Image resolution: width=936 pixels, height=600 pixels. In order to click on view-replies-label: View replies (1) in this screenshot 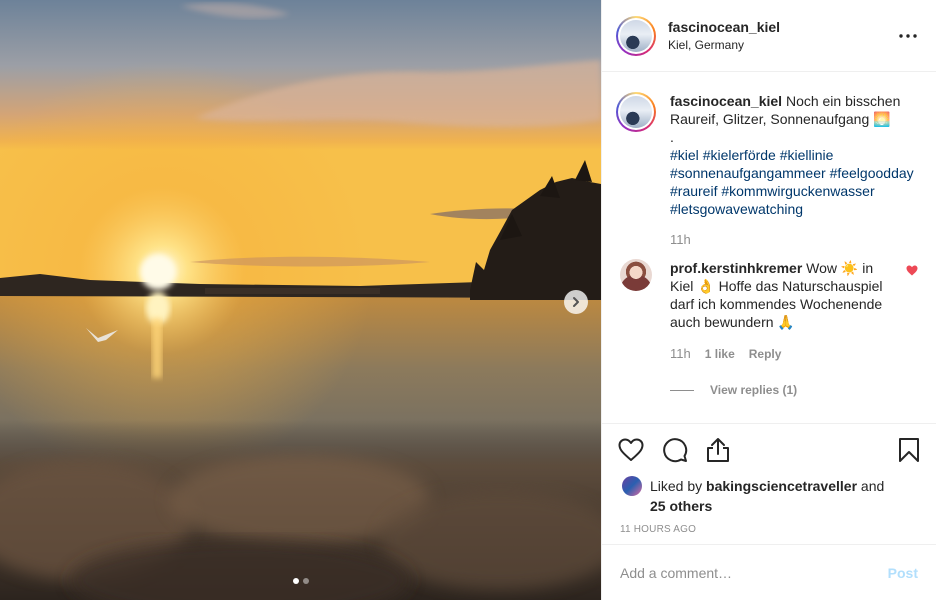, I will do `click(754, 390)`.